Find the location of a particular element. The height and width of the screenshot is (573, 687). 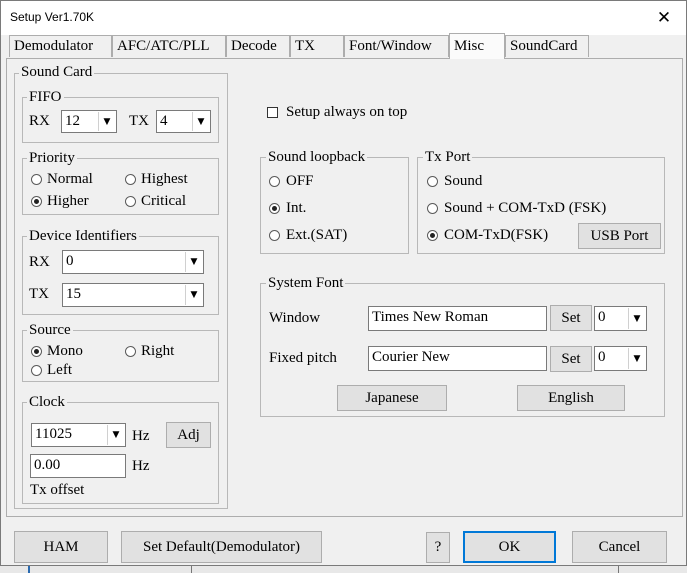

tab-afc-atc-pll: AFC/ATC/PLL is located at coordinates (169, 46).